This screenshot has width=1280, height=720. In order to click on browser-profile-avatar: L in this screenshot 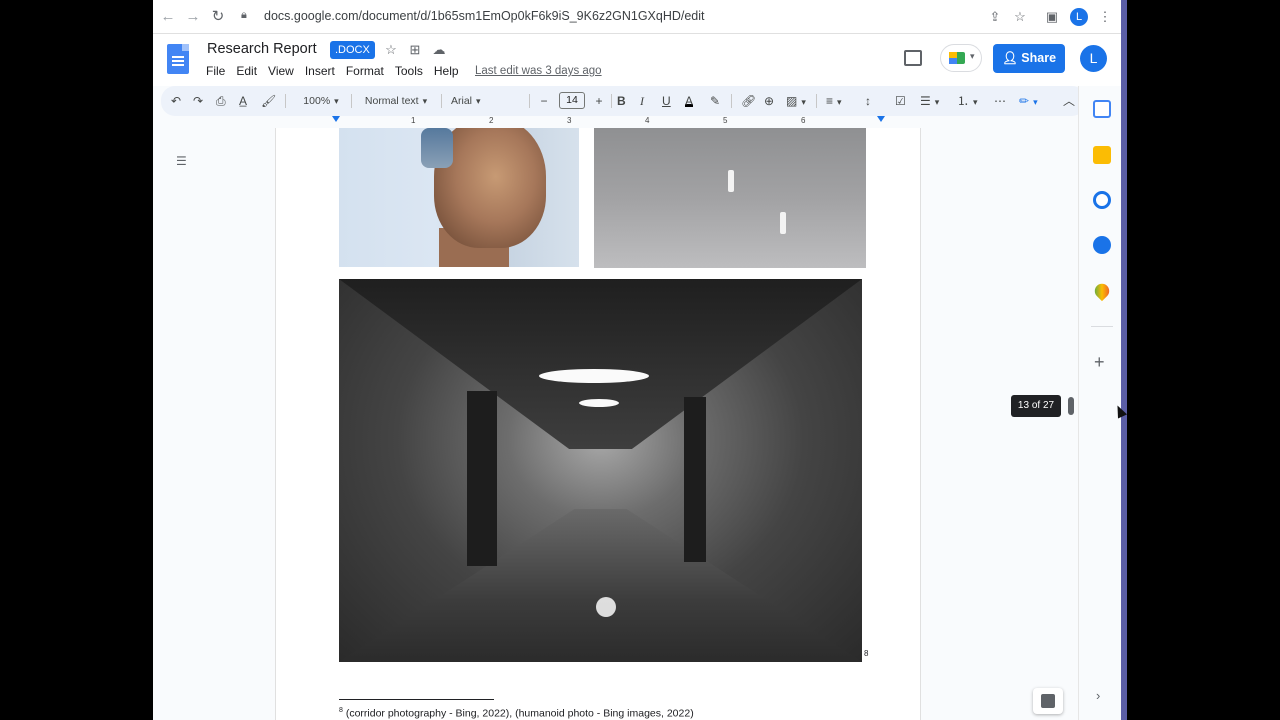, I will do `click(1079, 17)`.